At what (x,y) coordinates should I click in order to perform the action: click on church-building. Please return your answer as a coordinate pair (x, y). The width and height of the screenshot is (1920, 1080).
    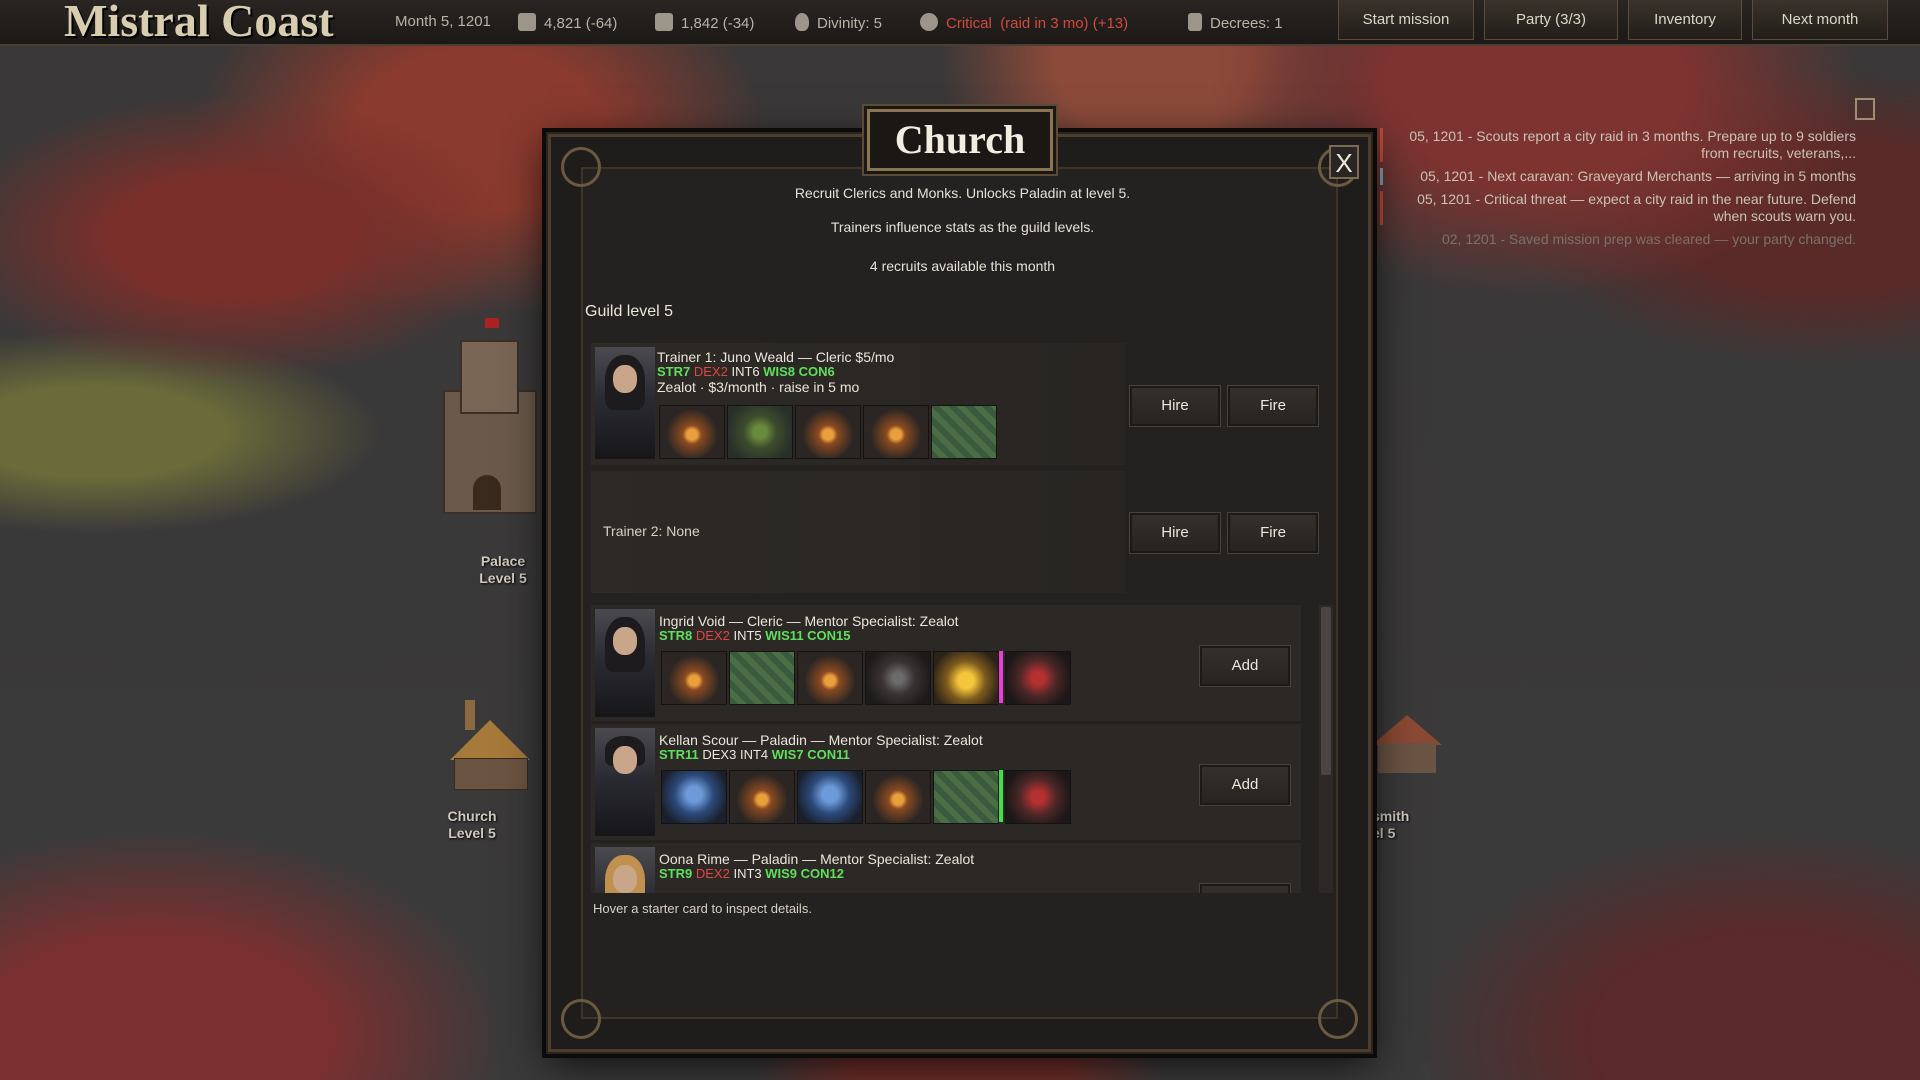
    Looking at the image, I should click on (490, 745).